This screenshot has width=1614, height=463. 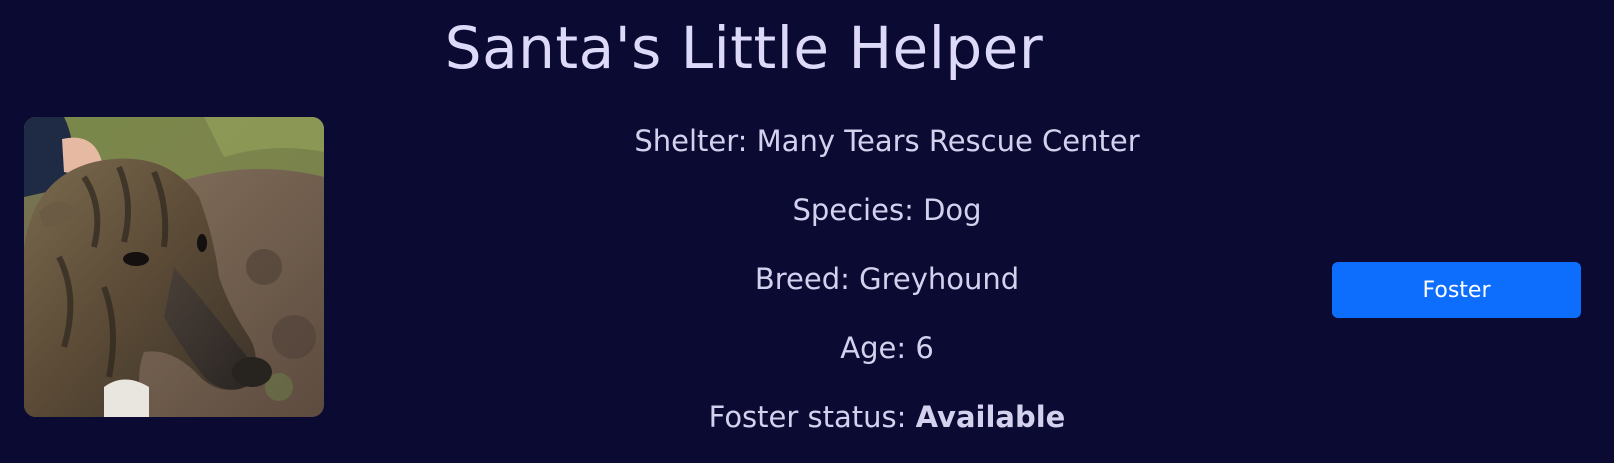 I want to click on species-value: Dog, so click(x=952, y=210).